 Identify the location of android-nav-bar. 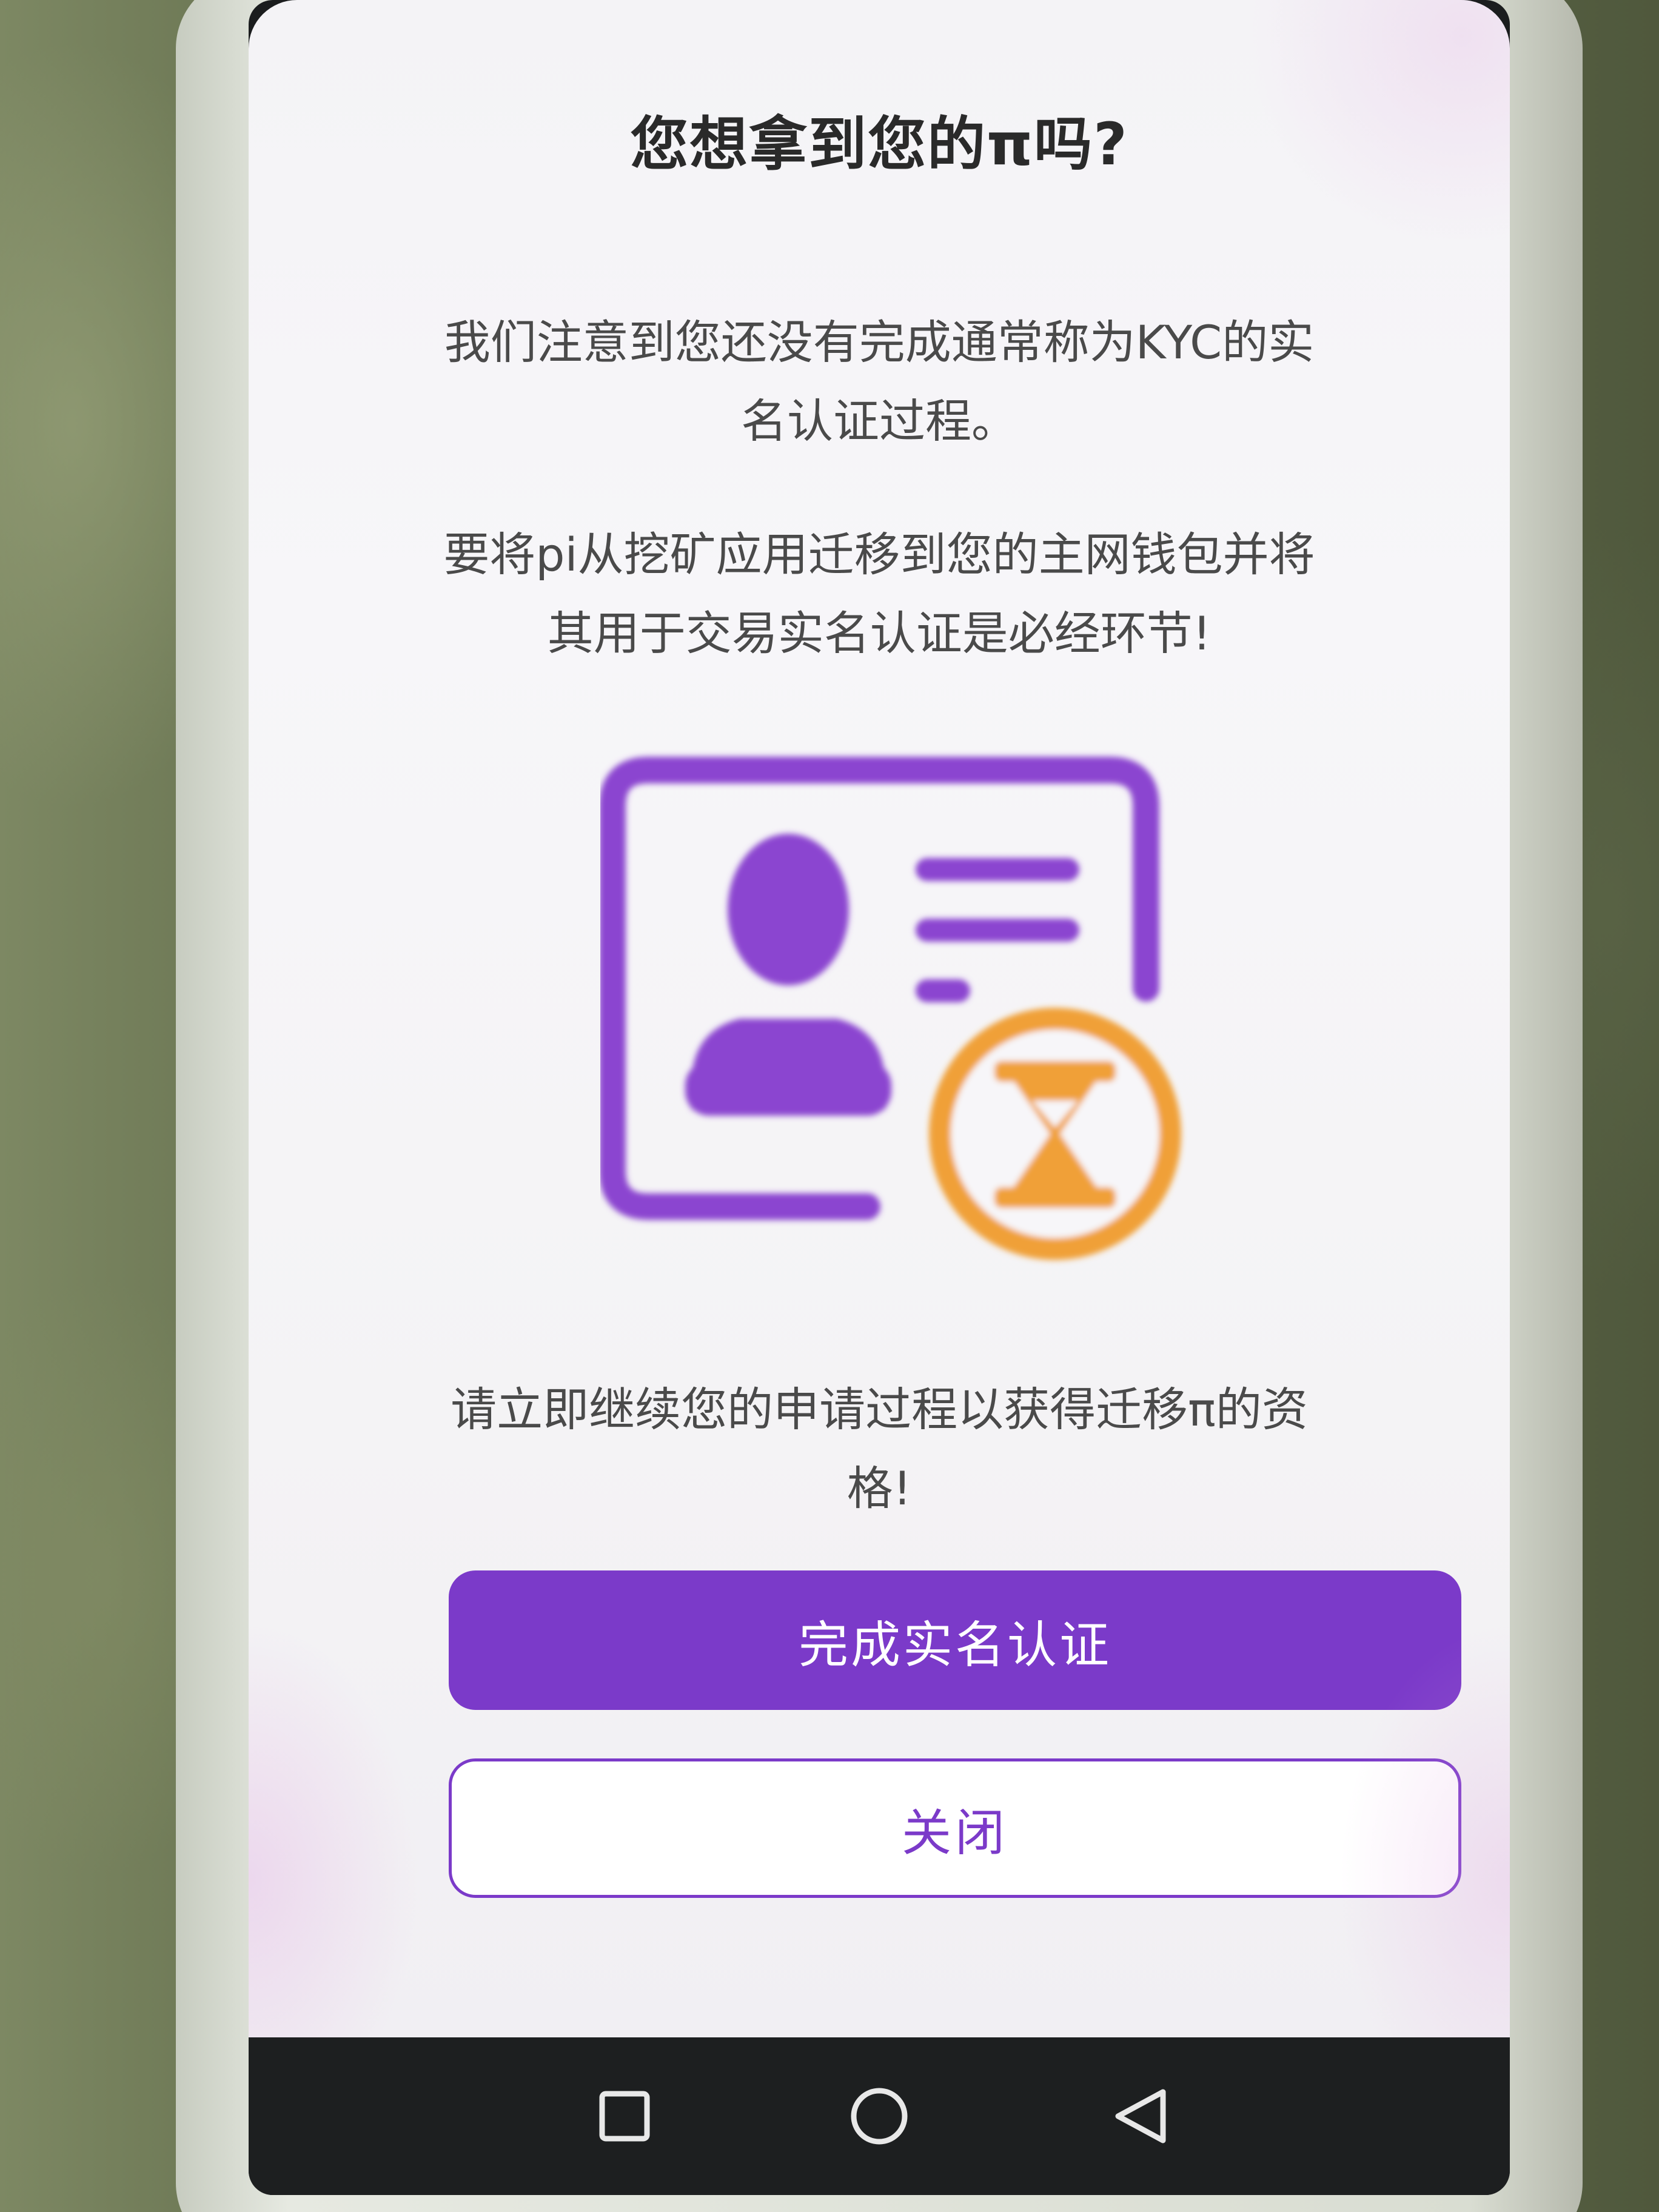
(880, 2116).